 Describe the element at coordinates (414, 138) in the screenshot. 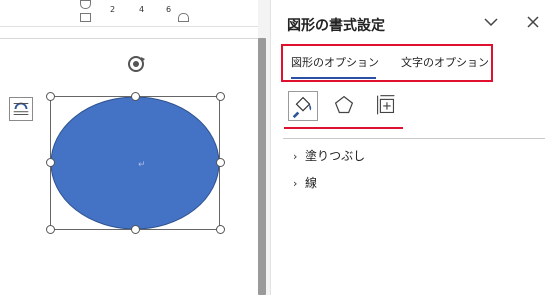

I see `section-divider` at that location.